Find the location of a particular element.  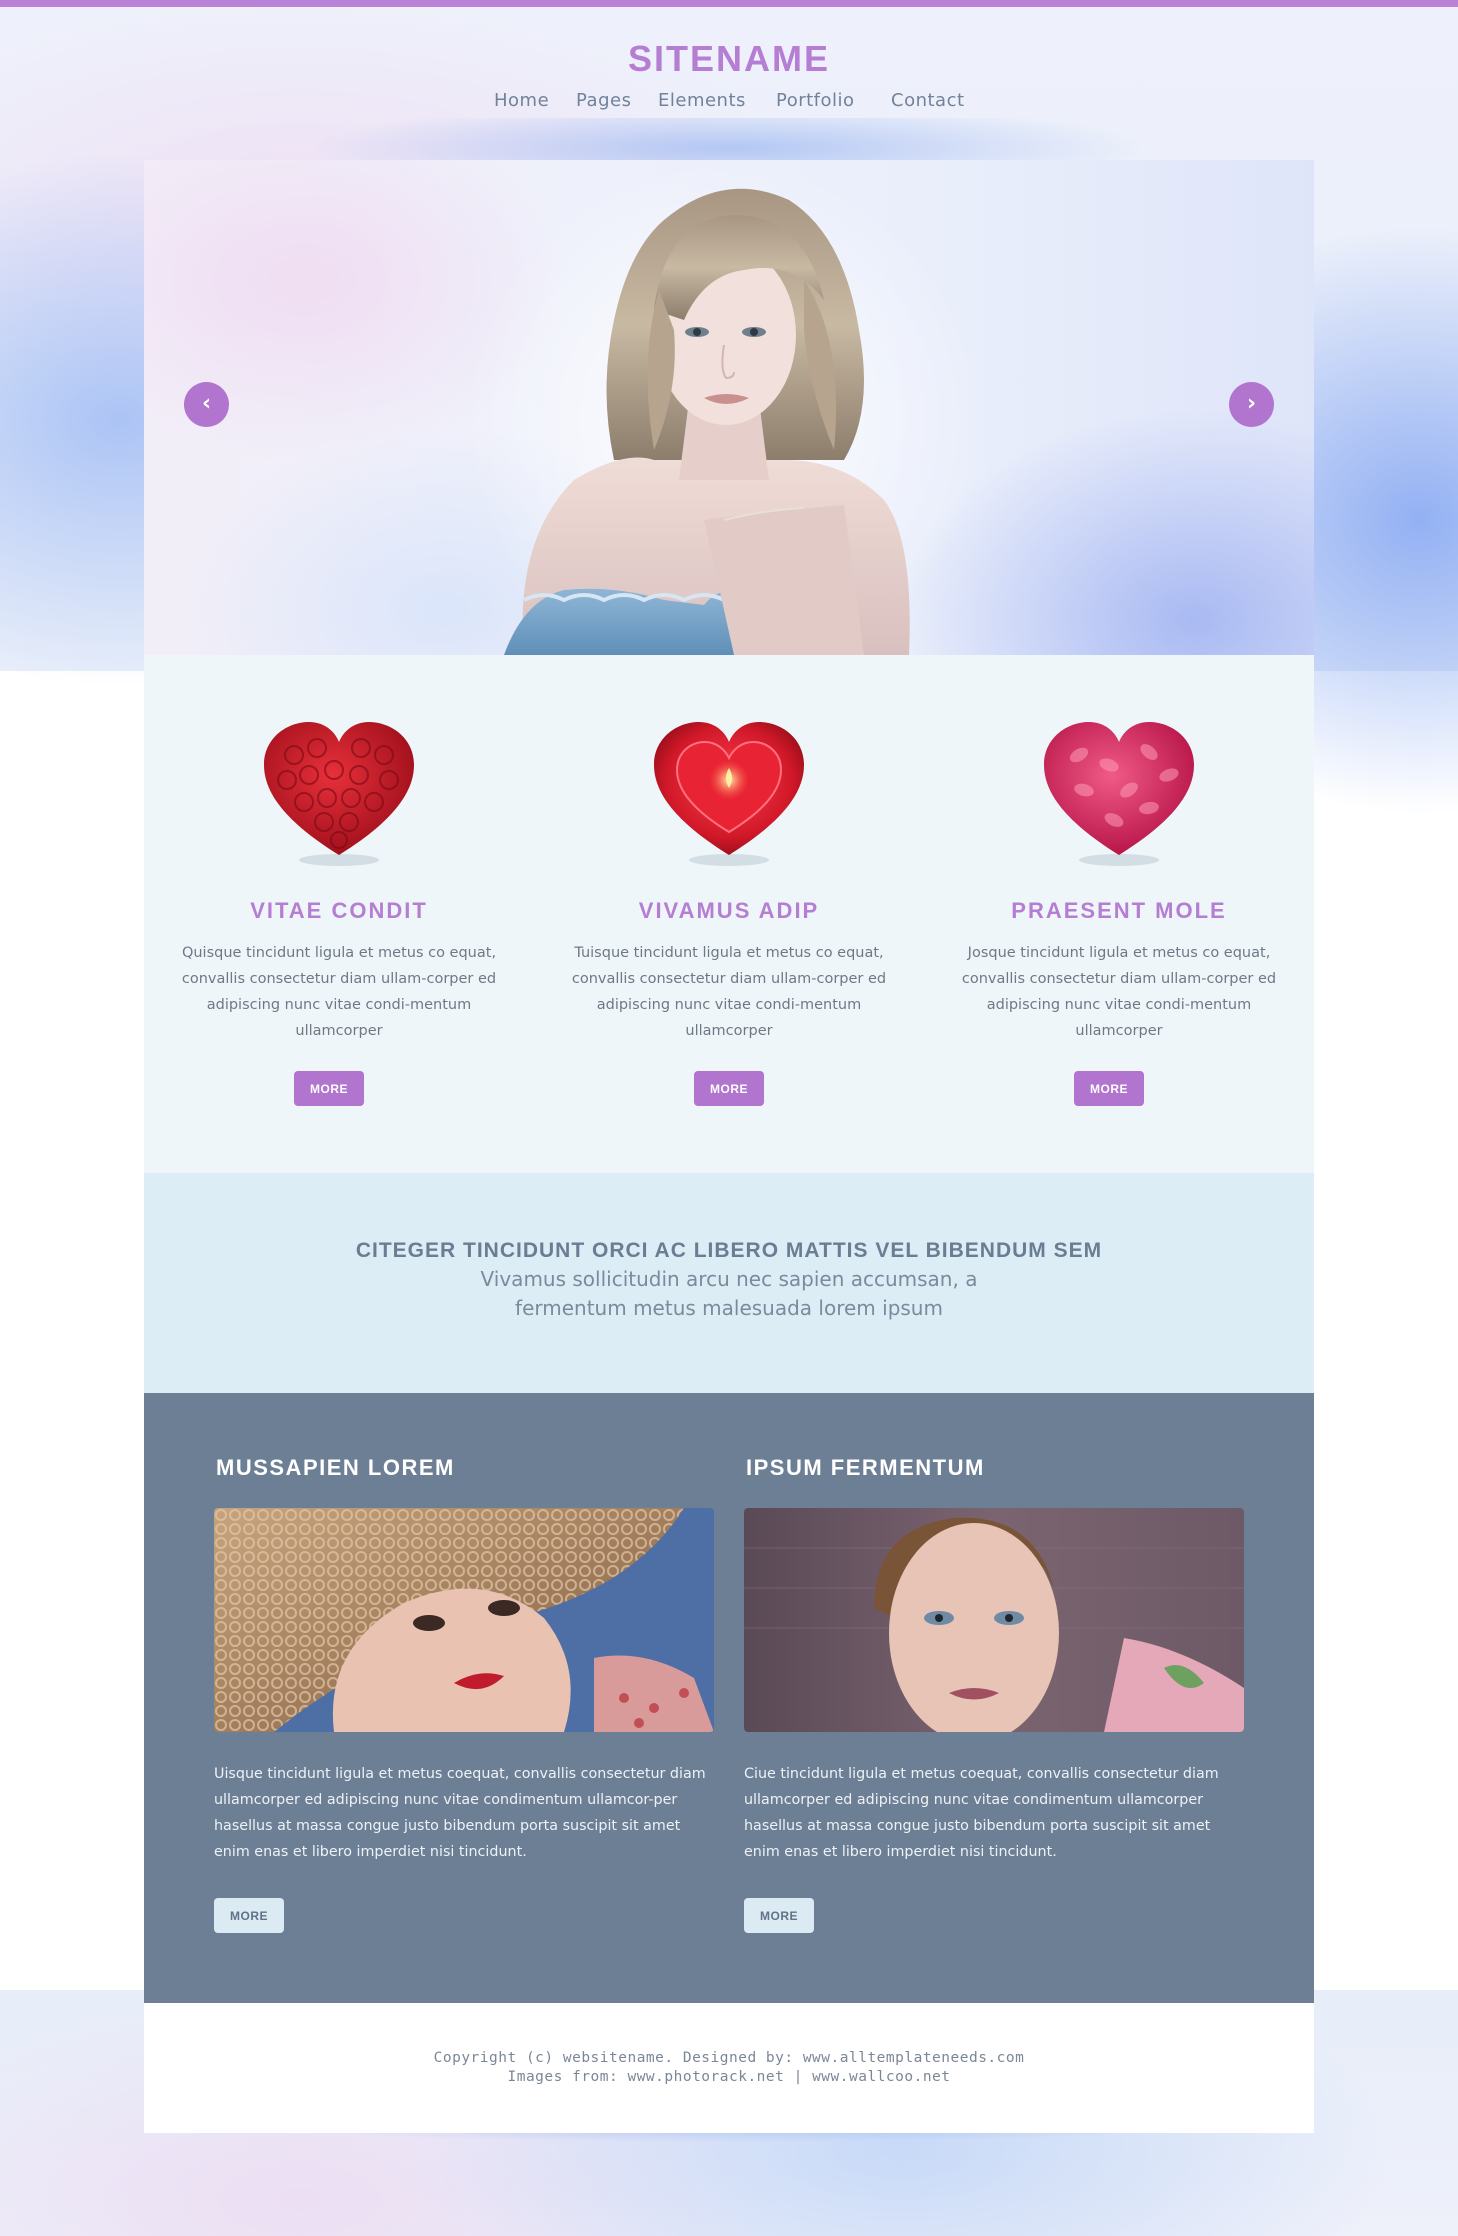

main-nav: Home Pages Elements Portfolio Contact is located at coordinates (729, 103).